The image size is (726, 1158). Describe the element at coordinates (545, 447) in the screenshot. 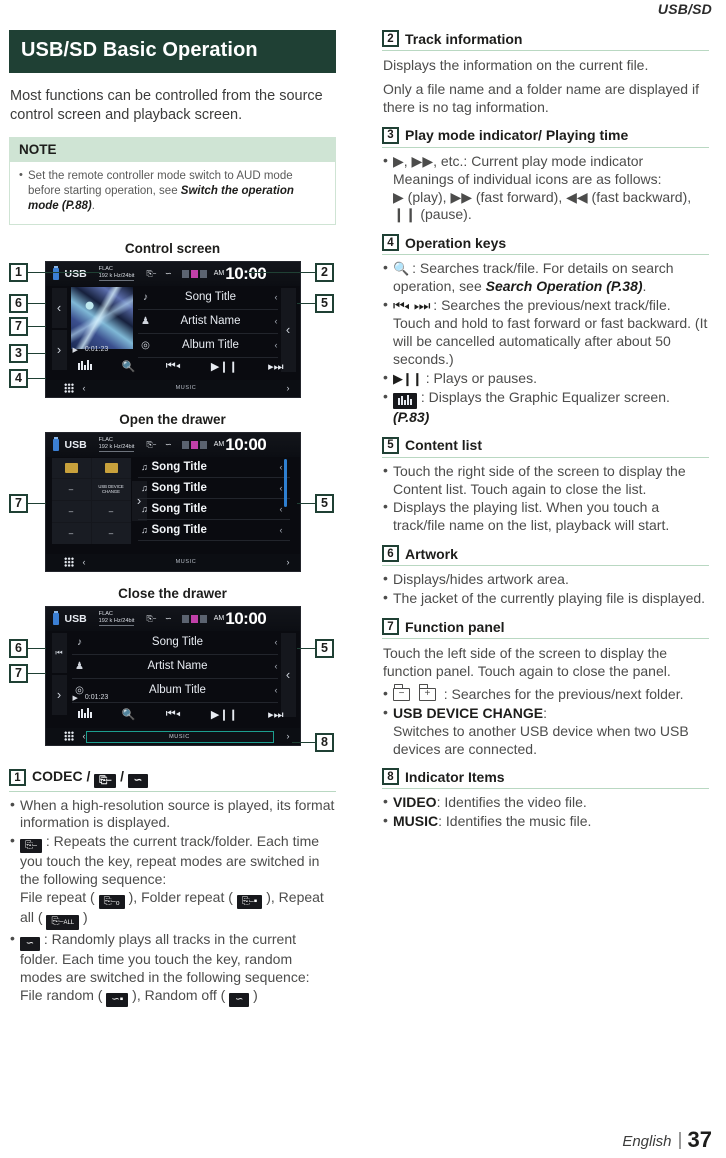

I see `section-header-5: 5 Content list` at that location.